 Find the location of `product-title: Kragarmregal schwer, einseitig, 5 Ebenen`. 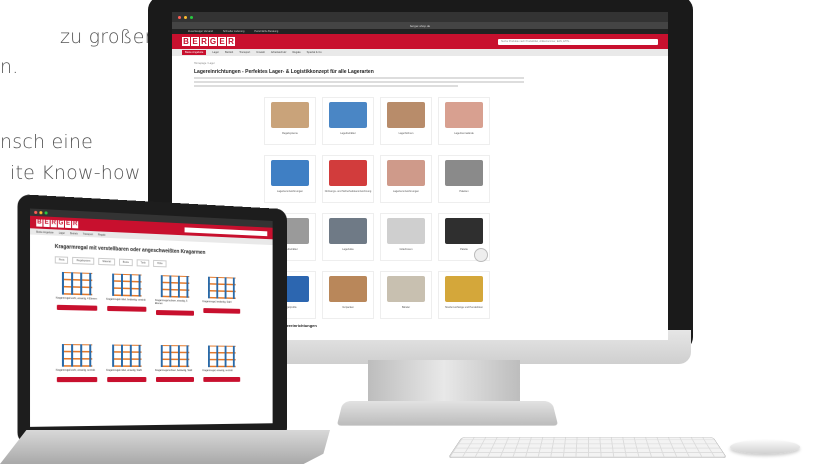

product-title: Kragarmregal schwer, einseitig, 5 Ebenen is located at coordinates (175, 303).